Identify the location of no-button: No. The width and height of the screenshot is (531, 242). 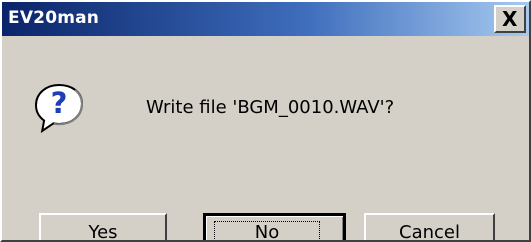
(274, 227).